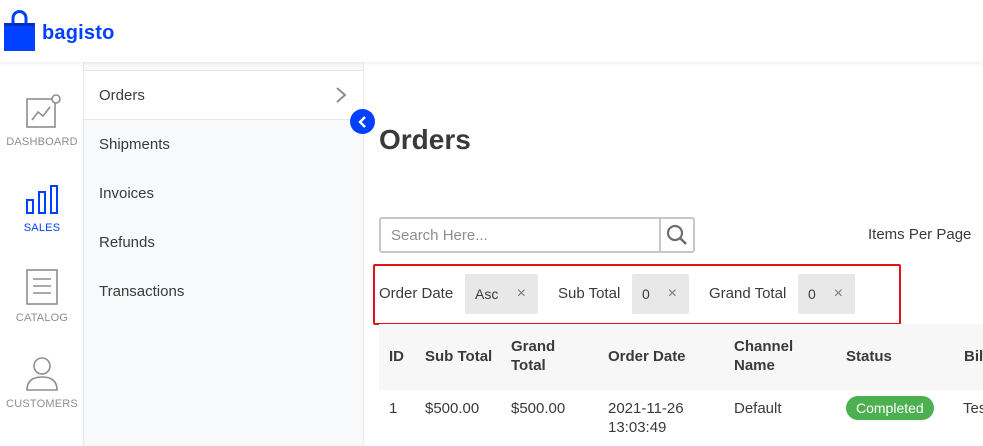 This screenshot has height=446, width=983. I want to click on rail-item-customers: CUSTOMERS, so click(42, 383).